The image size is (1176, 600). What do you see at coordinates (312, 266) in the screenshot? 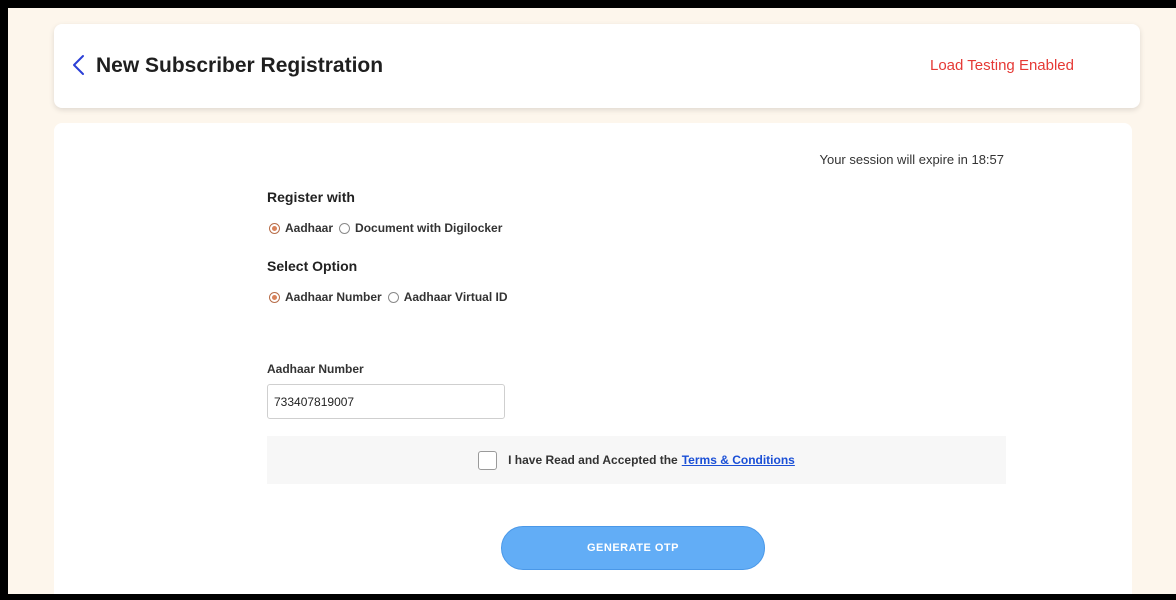
I see `select-option-label: Select Option` at bounding box center [312, 266].